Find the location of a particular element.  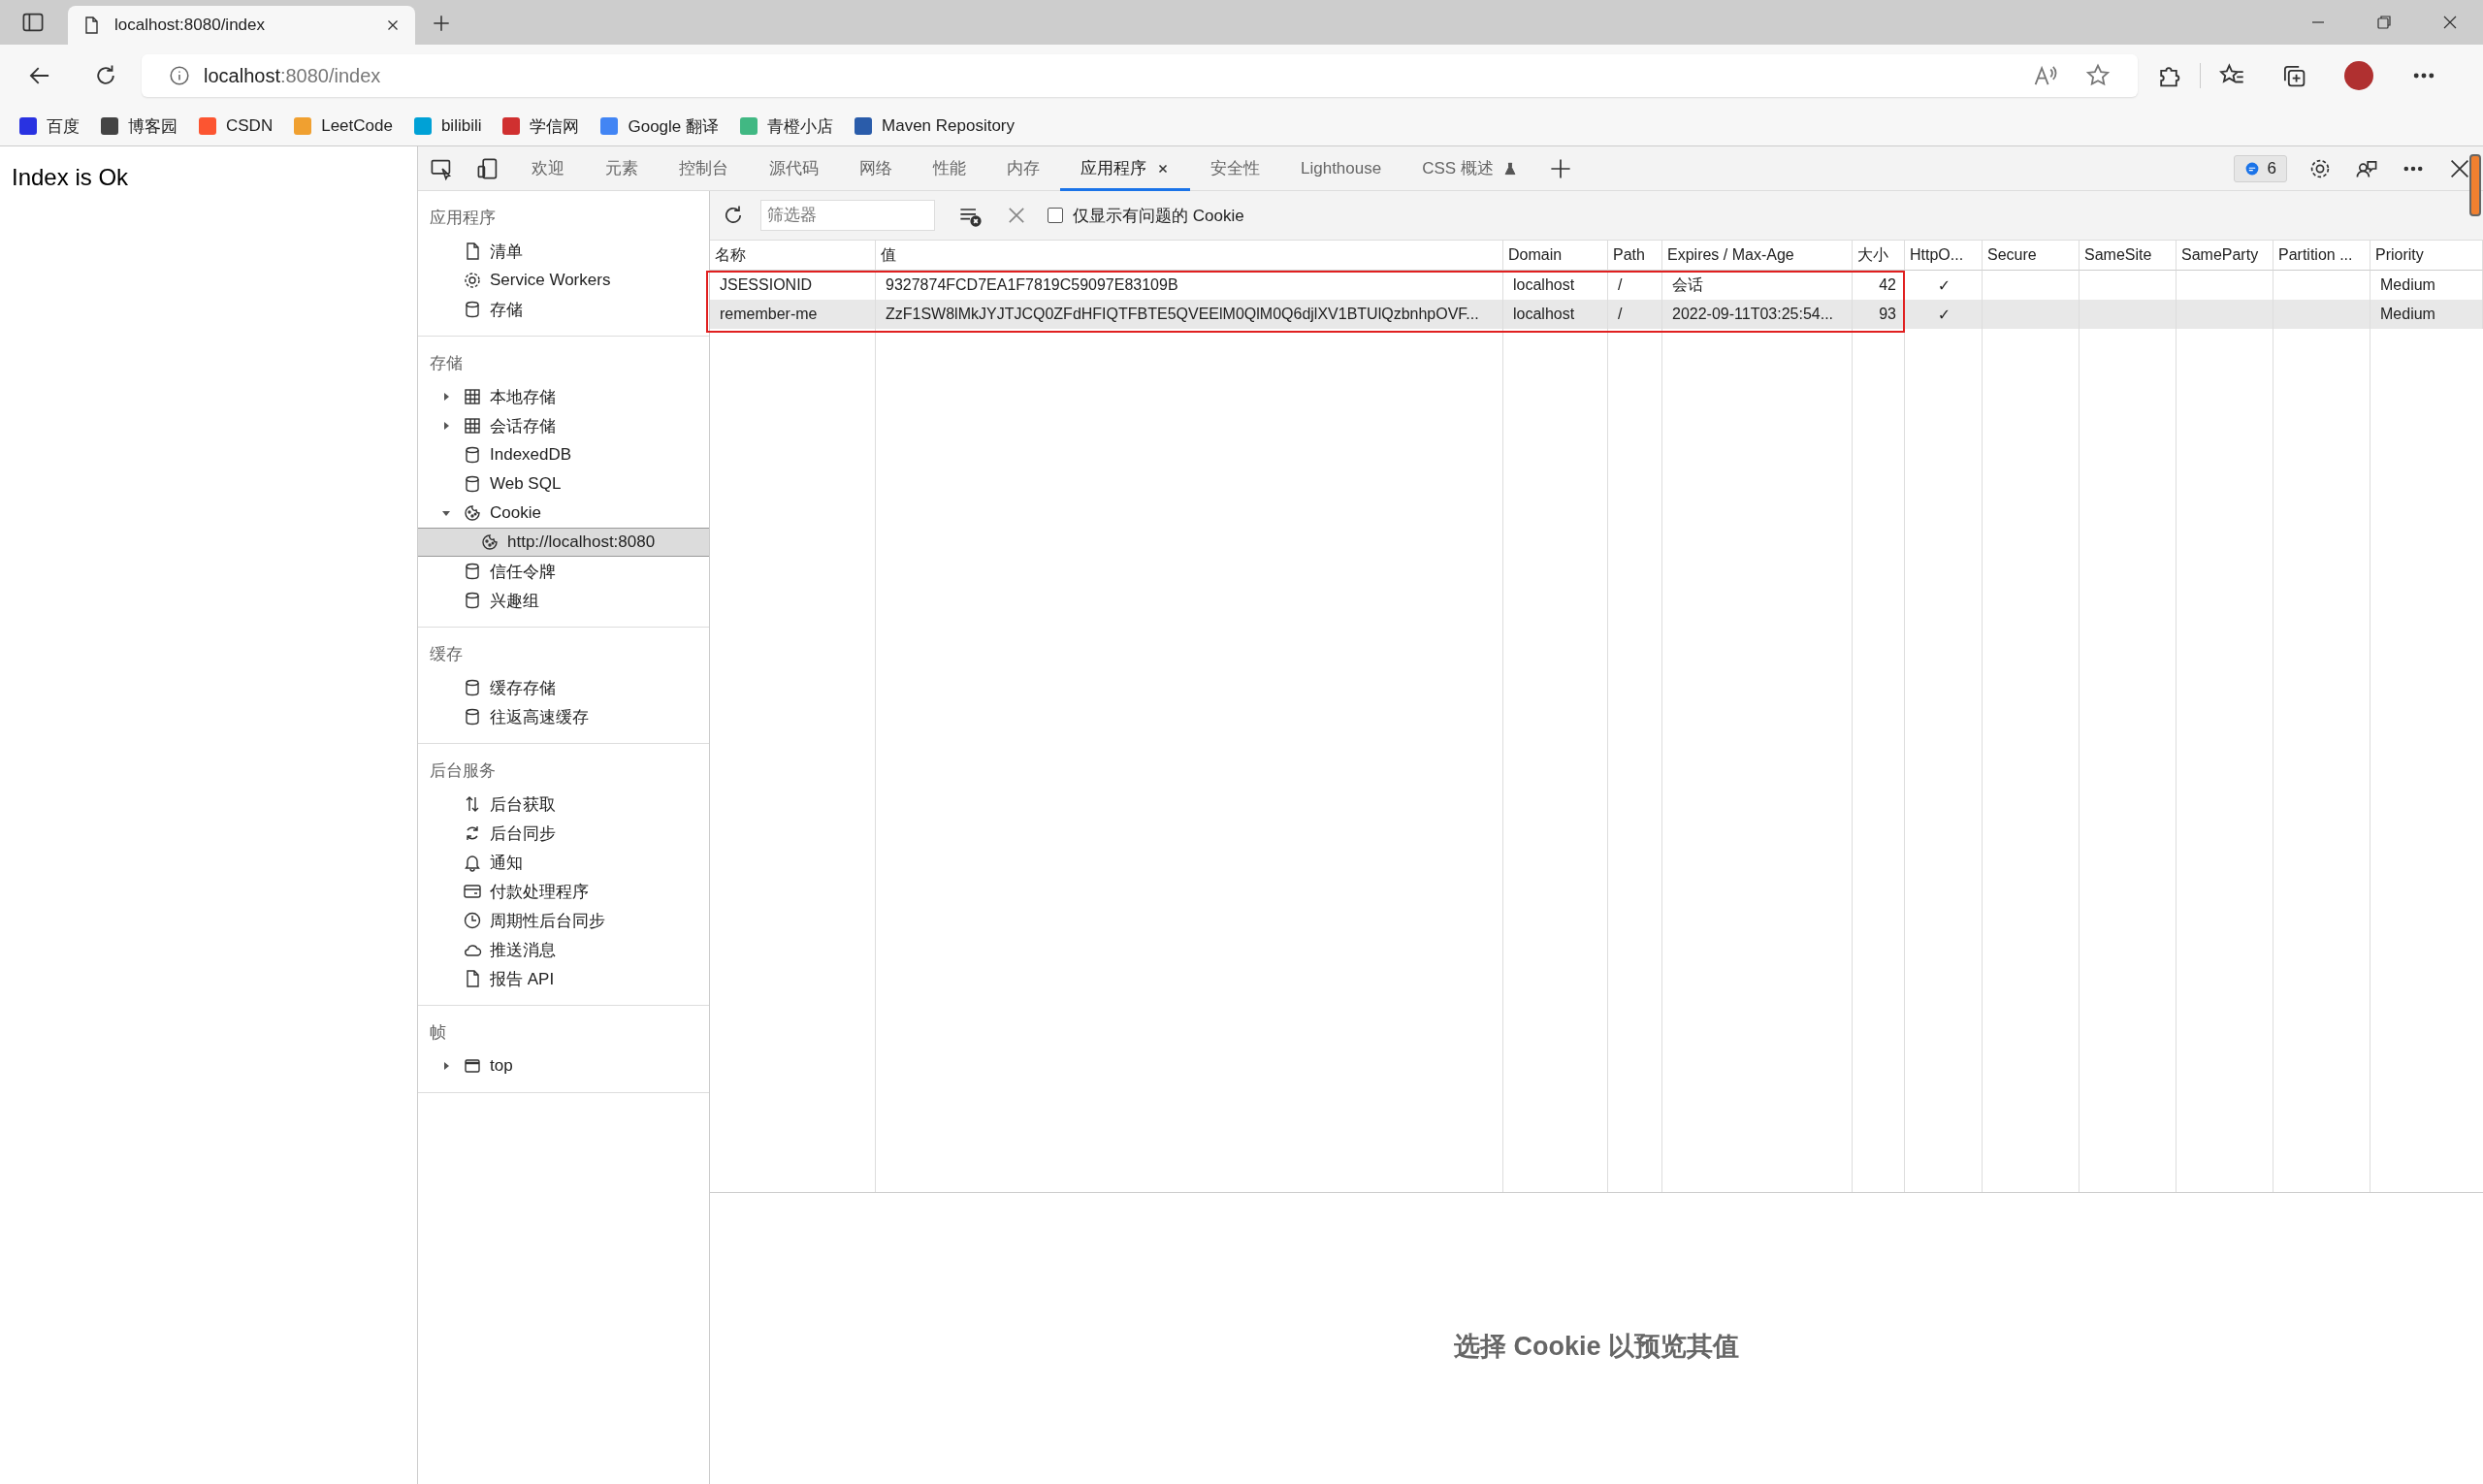

issues-badge: 6 is located at coordinates (2260, 168).